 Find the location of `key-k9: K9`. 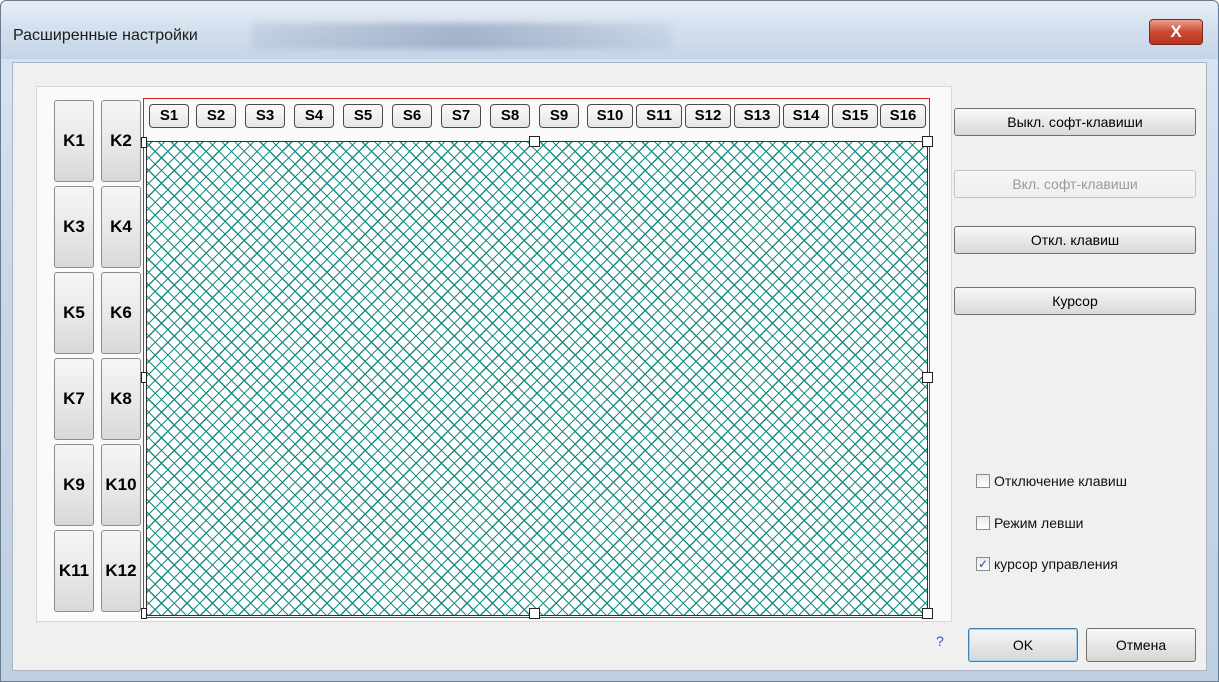

key-k9: K9 is located at coordinates (74, 485).